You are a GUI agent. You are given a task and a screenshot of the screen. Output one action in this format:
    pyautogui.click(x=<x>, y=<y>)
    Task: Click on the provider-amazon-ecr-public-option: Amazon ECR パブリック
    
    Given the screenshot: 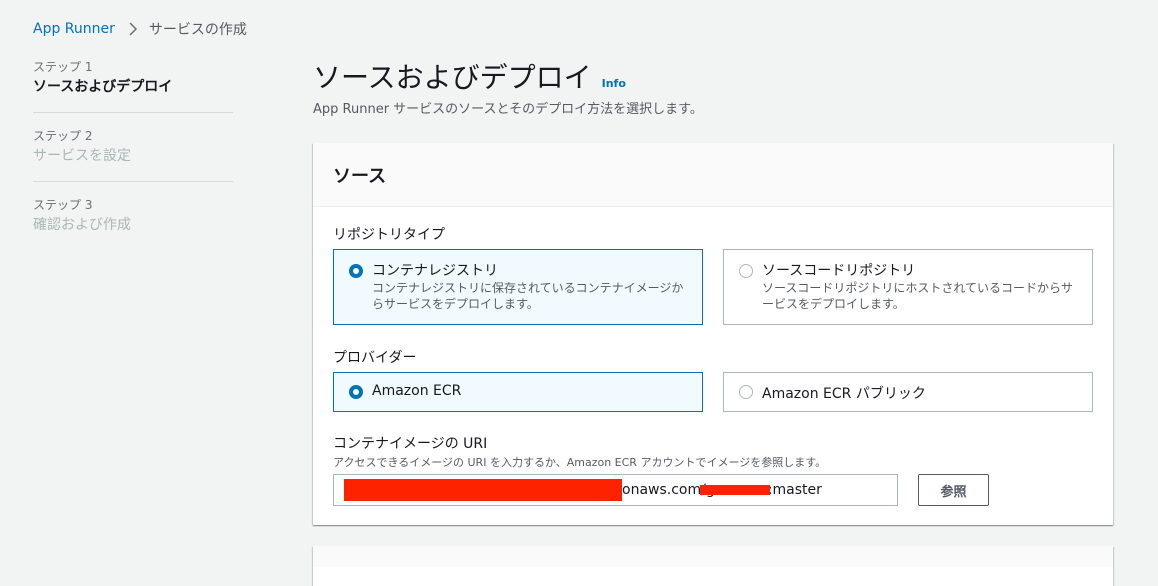 What is the action you would take?
    pyautogui.click(x=908, y=392)
    